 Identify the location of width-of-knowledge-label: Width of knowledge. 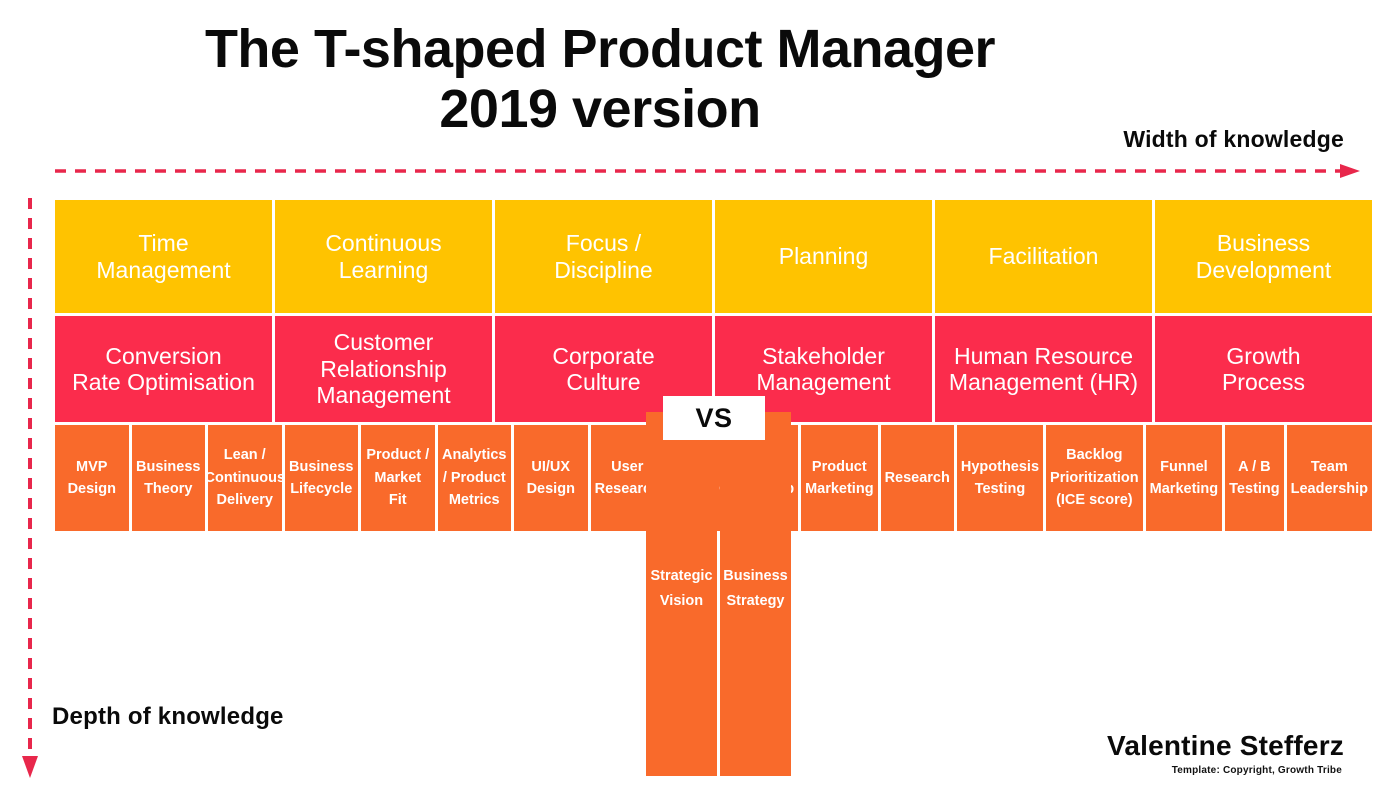
(1233, 139).